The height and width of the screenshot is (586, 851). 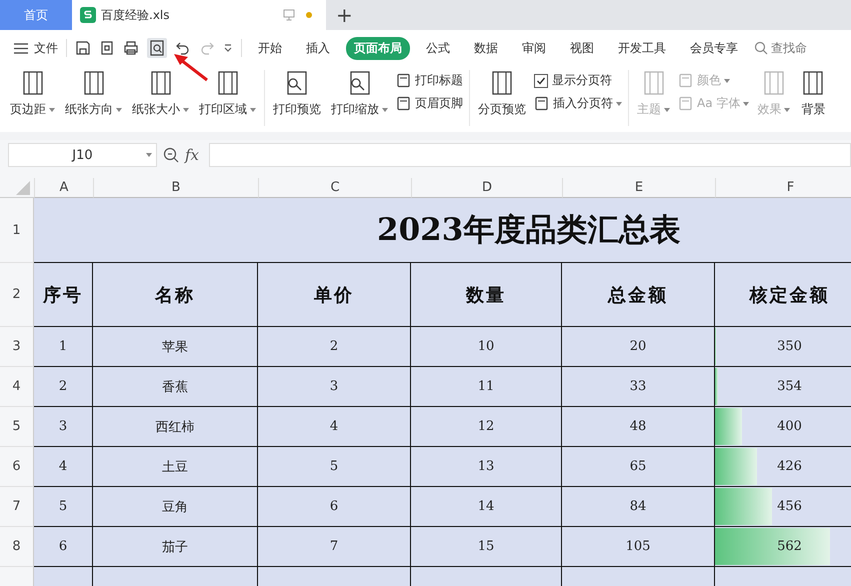 What do you see at coordinates (783, 347) in the screenshot?
I see `table-cell: 350` at bounding box center [783, 347].